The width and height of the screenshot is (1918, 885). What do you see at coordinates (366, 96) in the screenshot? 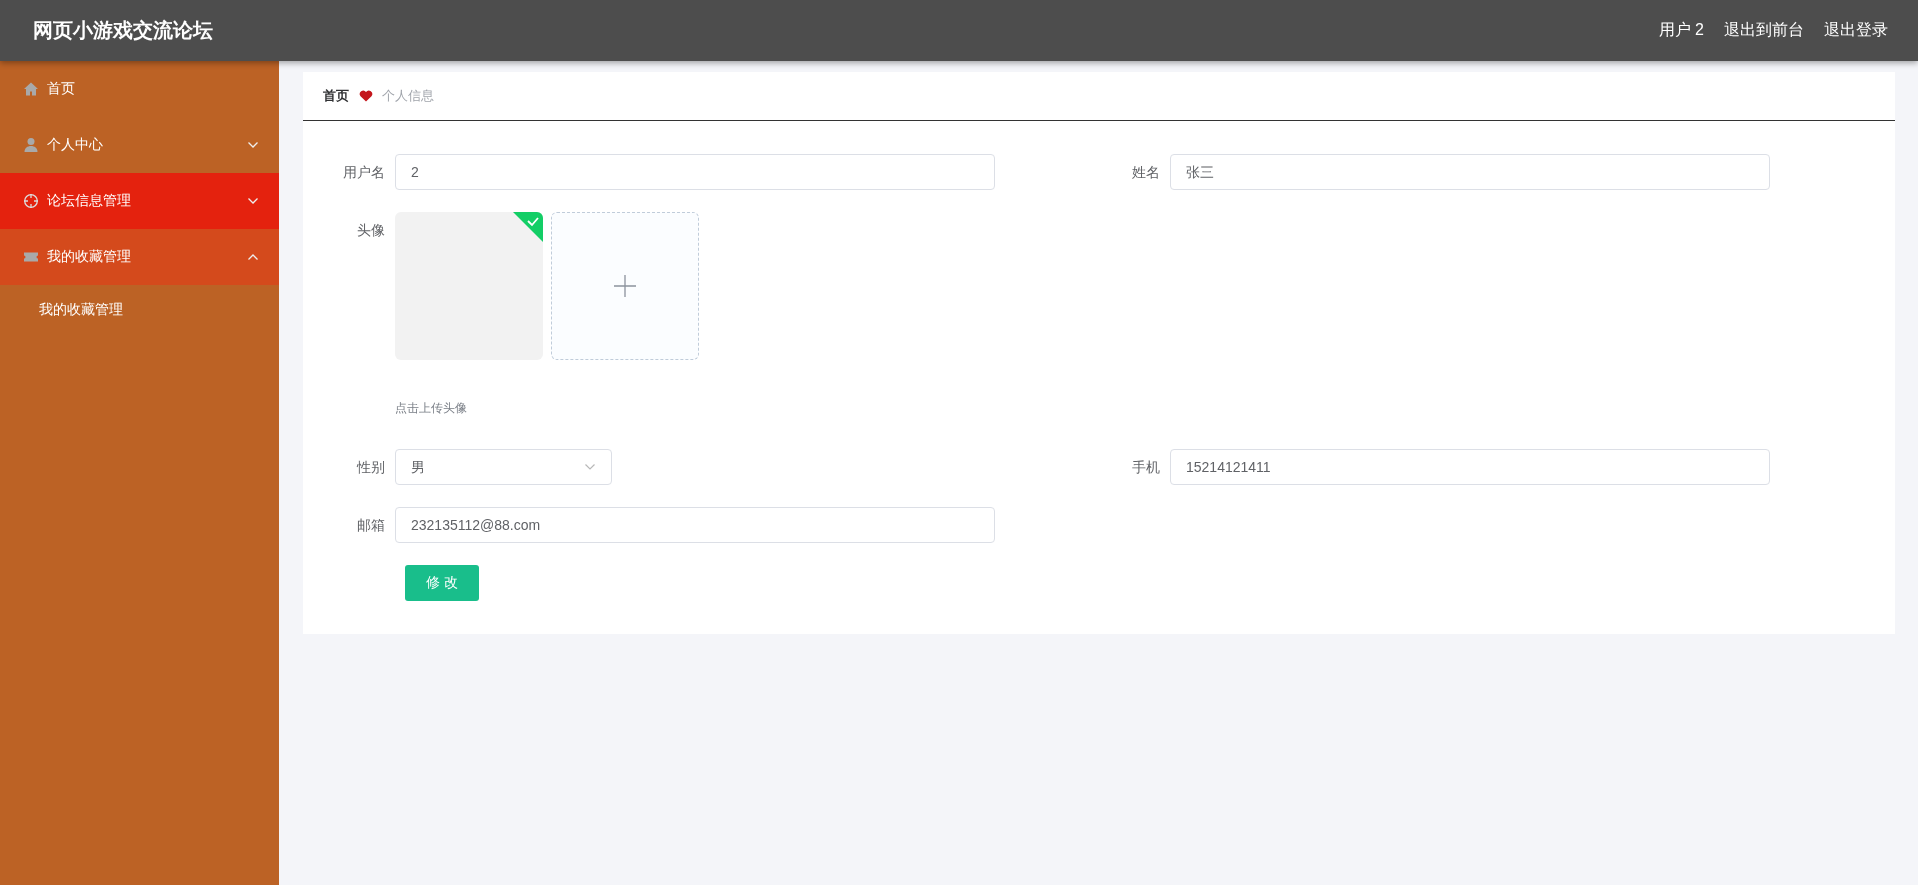
I see `heart-icon` at bounding box center [366, 96].